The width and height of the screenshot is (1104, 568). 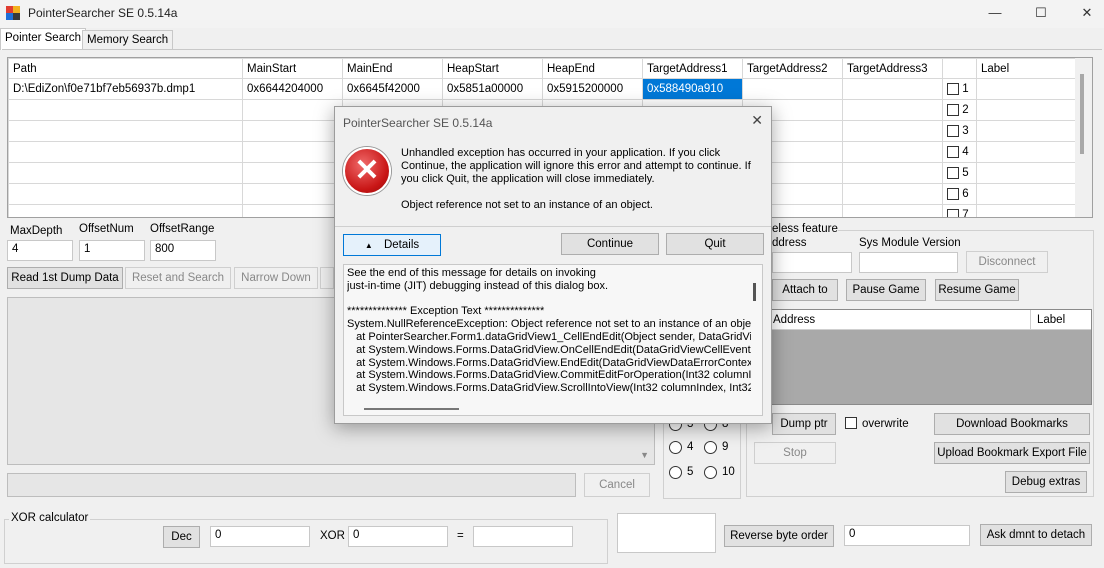 I want to click on column-header-target3: TargetAddress3, so click(x=892, y=68).